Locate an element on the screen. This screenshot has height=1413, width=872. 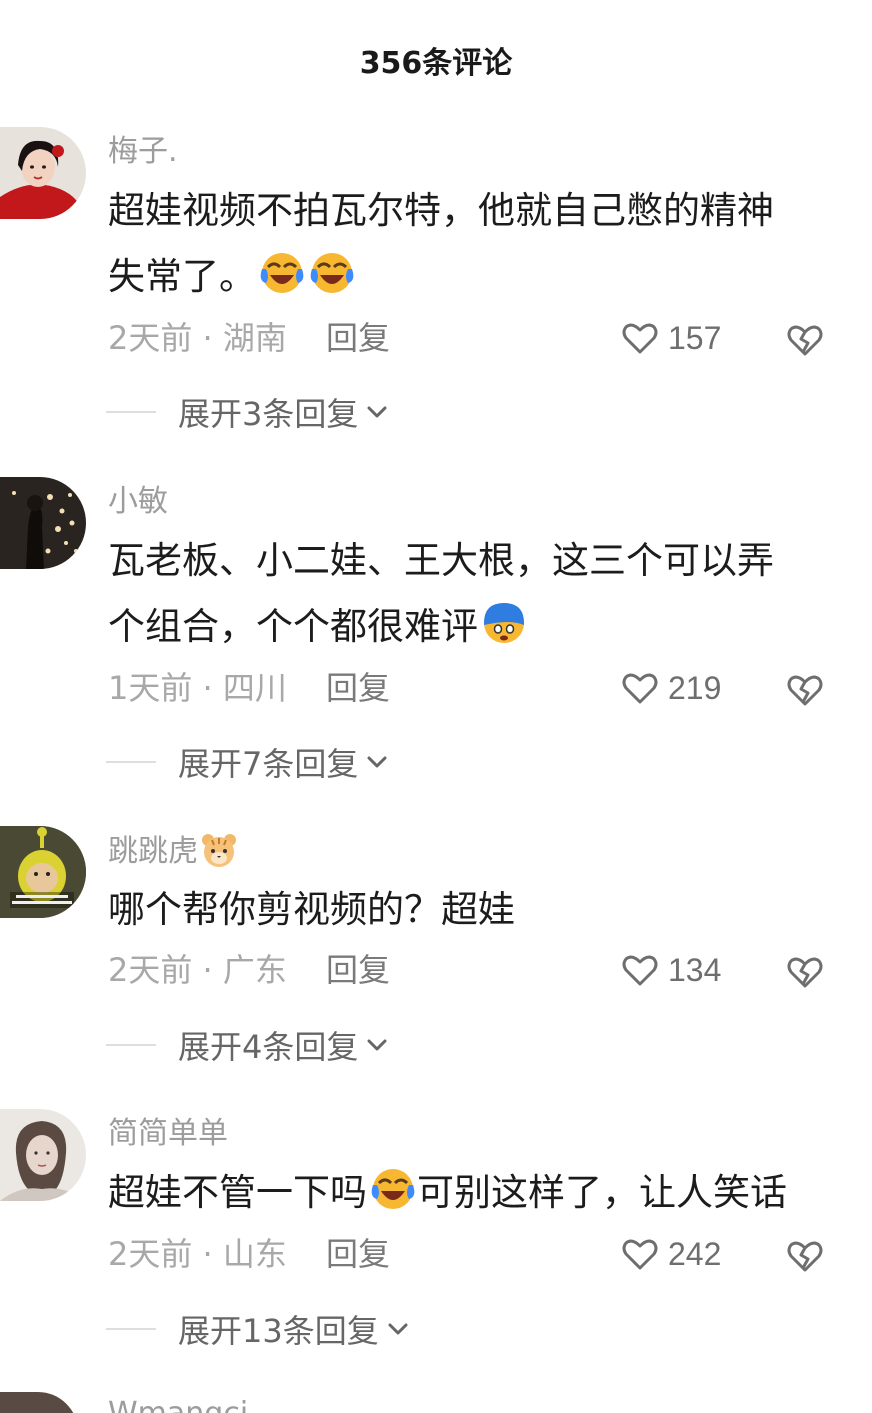
time-location: 1天前 · 四川 is located at coordinates (197, 688).